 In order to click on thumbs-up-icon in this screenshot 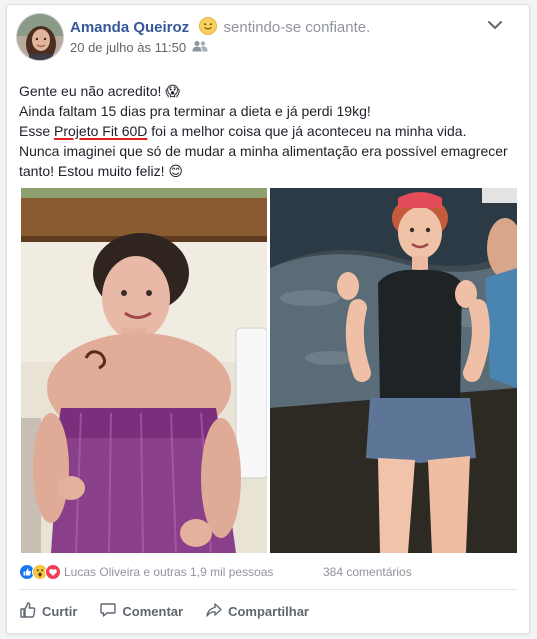, I will do `click(28, 611)`.